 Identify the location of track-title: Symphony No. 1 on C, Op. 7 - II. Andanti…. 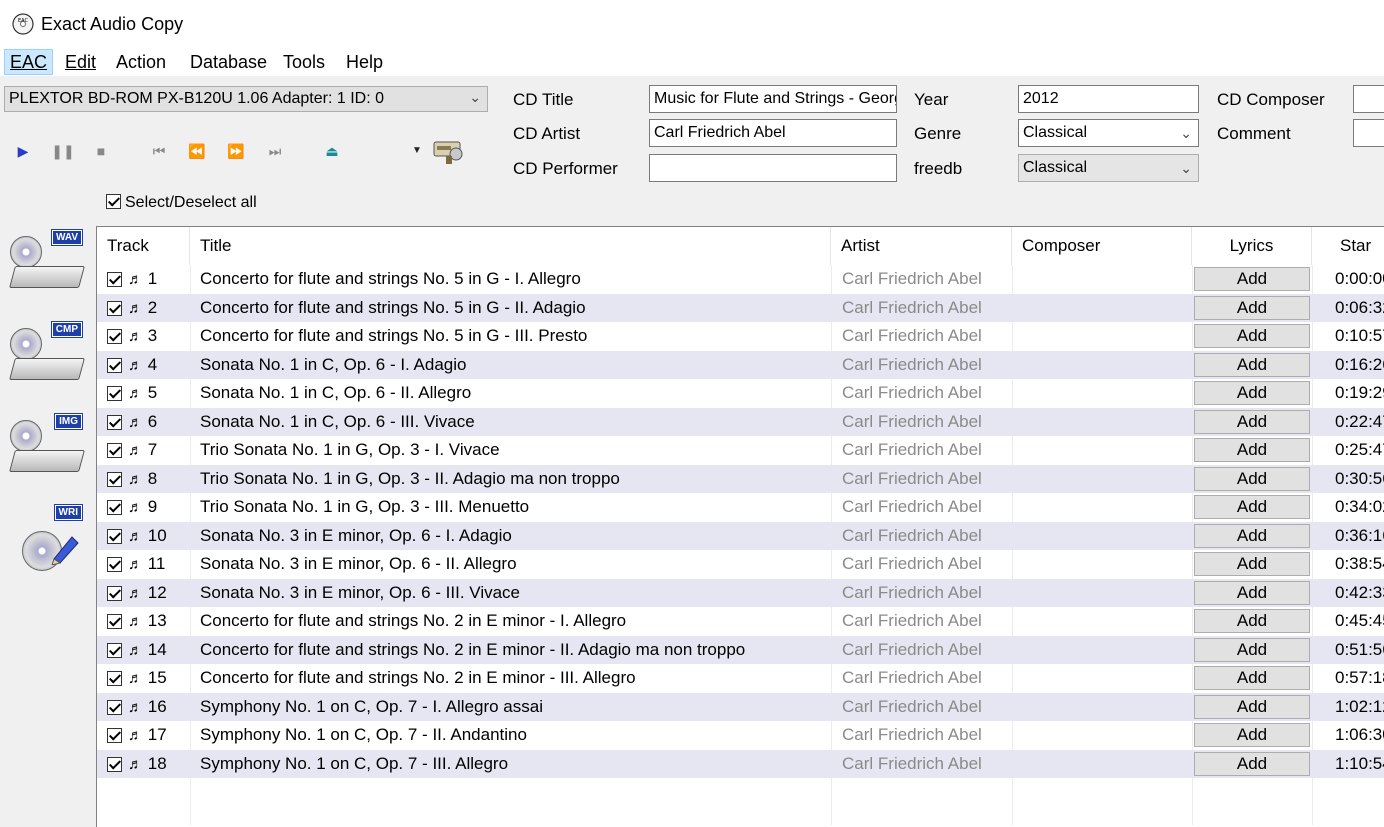
(363, 735).